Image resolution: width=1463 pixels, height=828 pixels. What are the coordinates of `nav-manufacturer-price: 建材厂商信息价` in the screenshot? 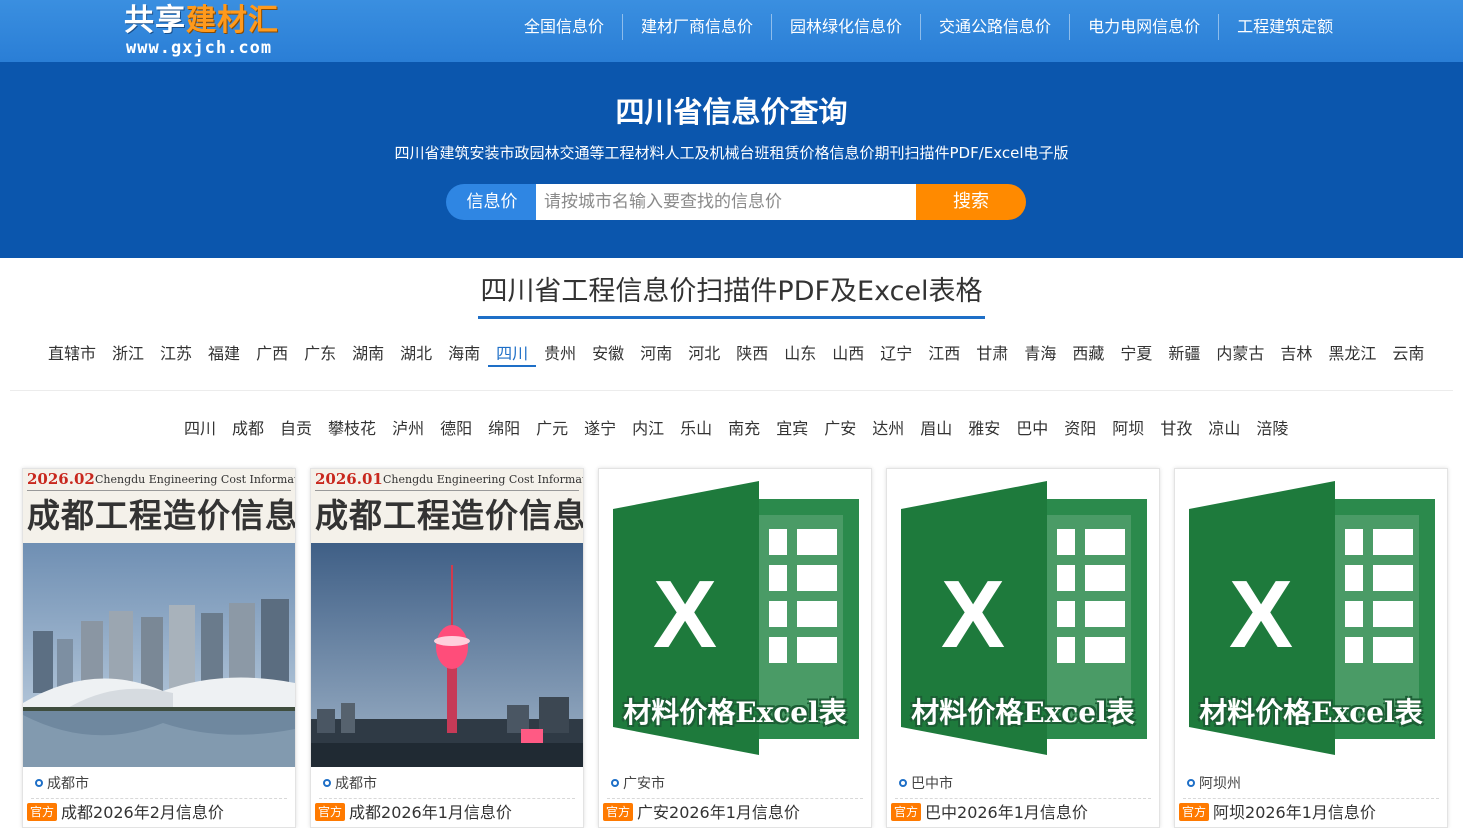 It's located at (696, 27).